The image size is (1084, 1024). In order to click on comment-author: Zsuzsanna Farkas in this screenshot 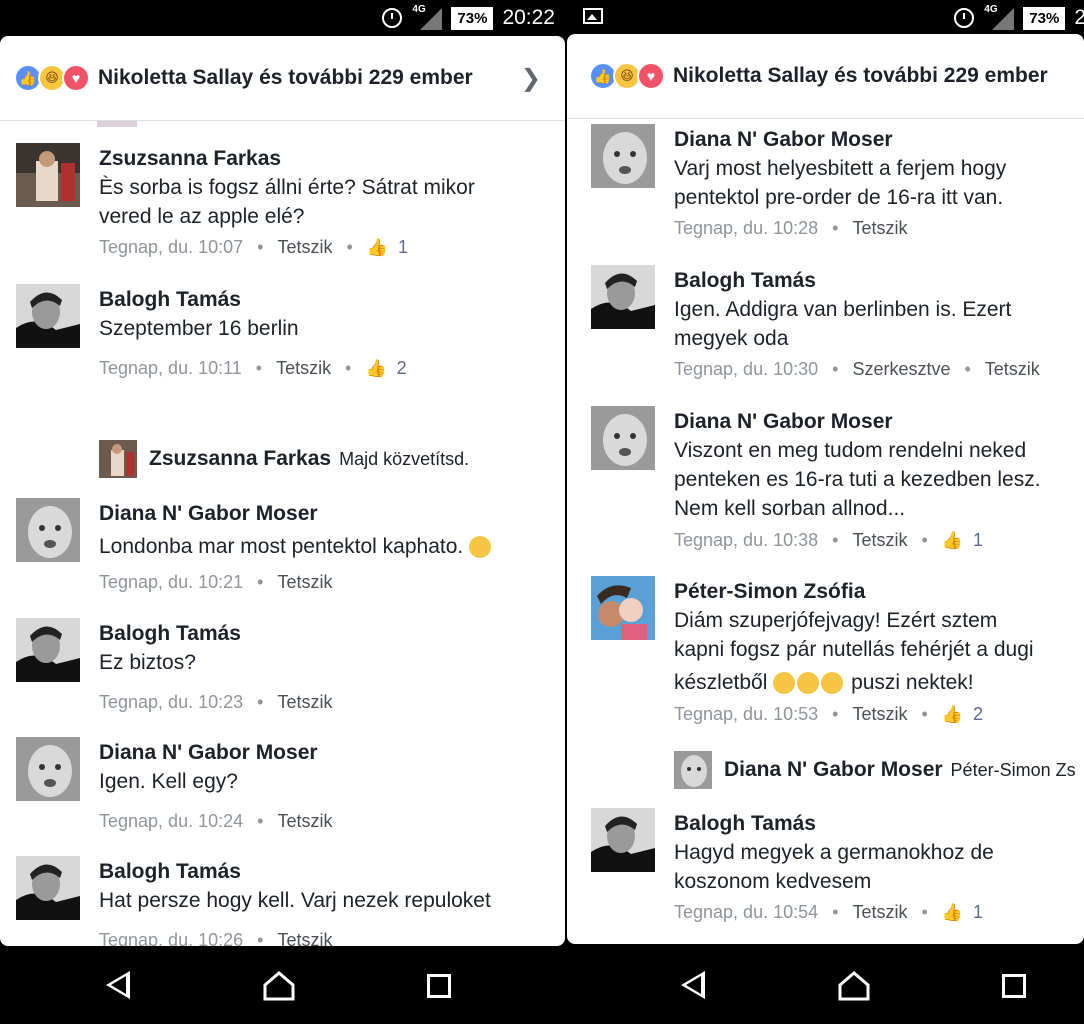, I will do `click(190, 159)`.